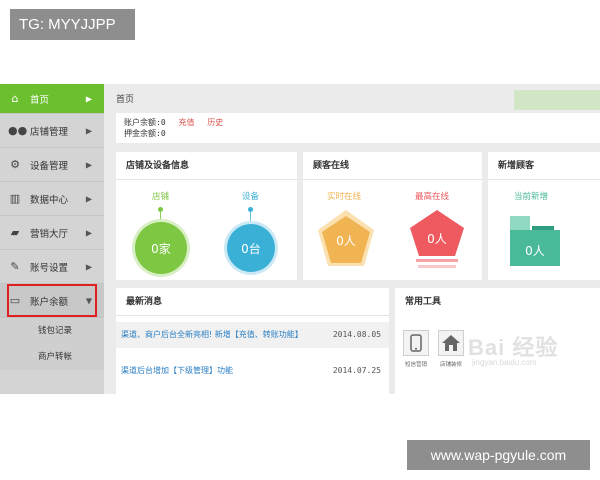  What do you see at coordinates (145, 122) in the screenshot?
I see `balance-text: 账户余额:0` at bounding box center [145, 122].